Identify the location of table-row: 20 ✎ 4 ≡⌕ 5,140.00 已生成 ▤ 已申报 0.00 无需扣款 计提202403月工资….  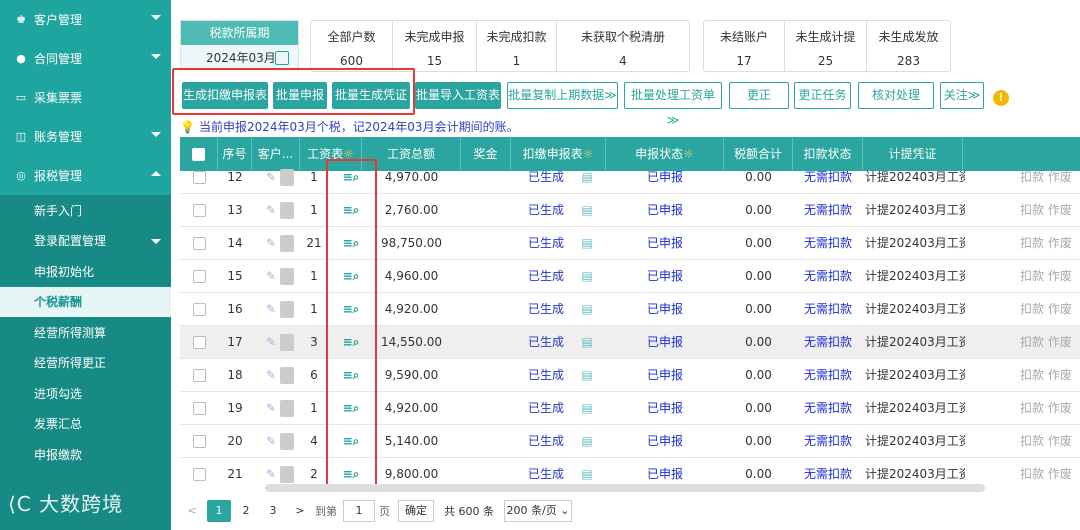
(630, 441).